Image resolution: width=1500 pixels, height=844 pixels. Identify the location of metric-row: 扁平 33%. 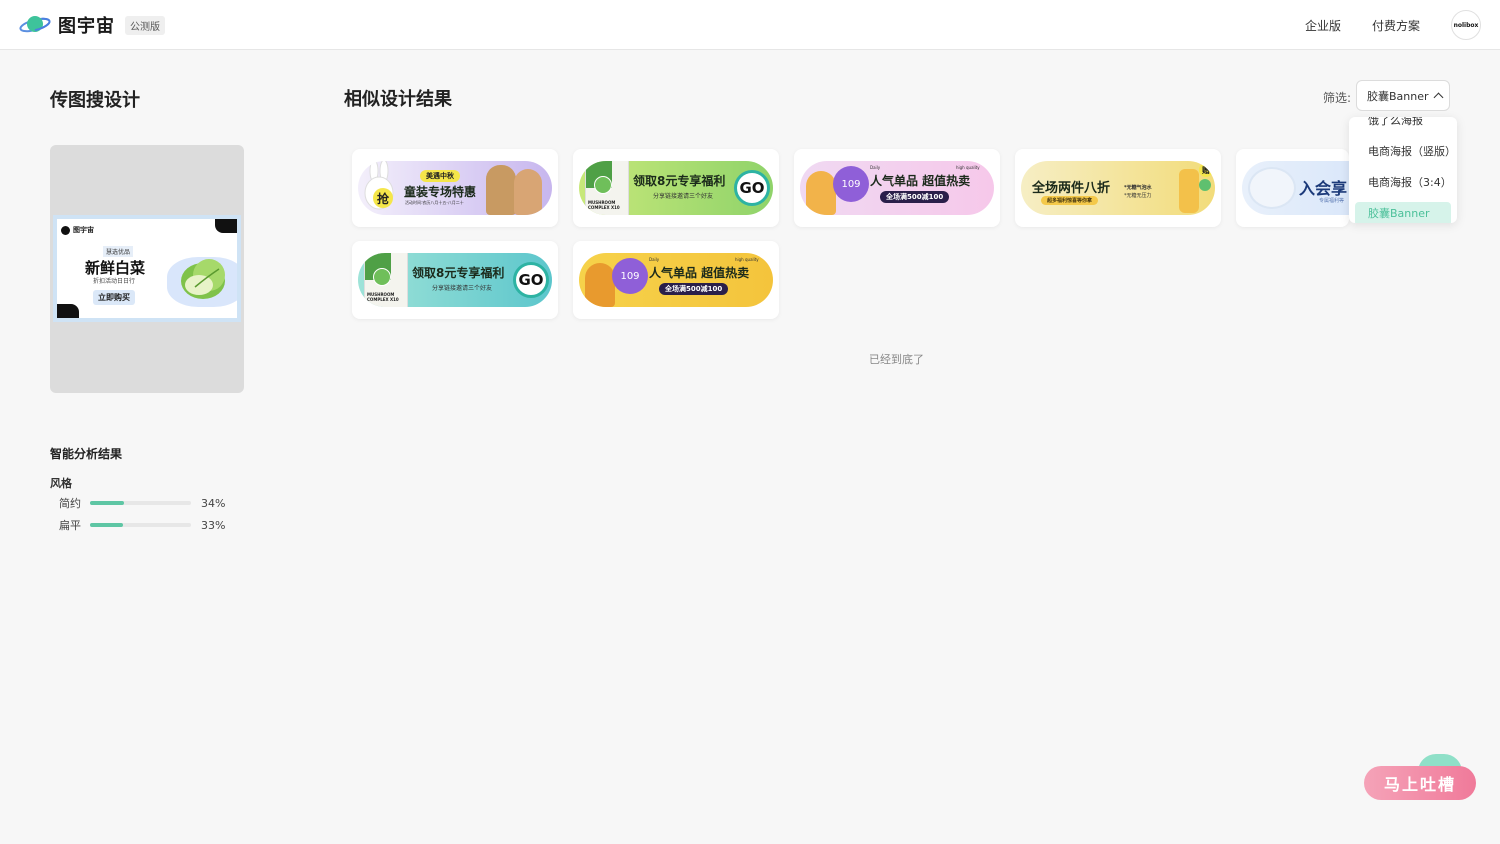
(142, 525).